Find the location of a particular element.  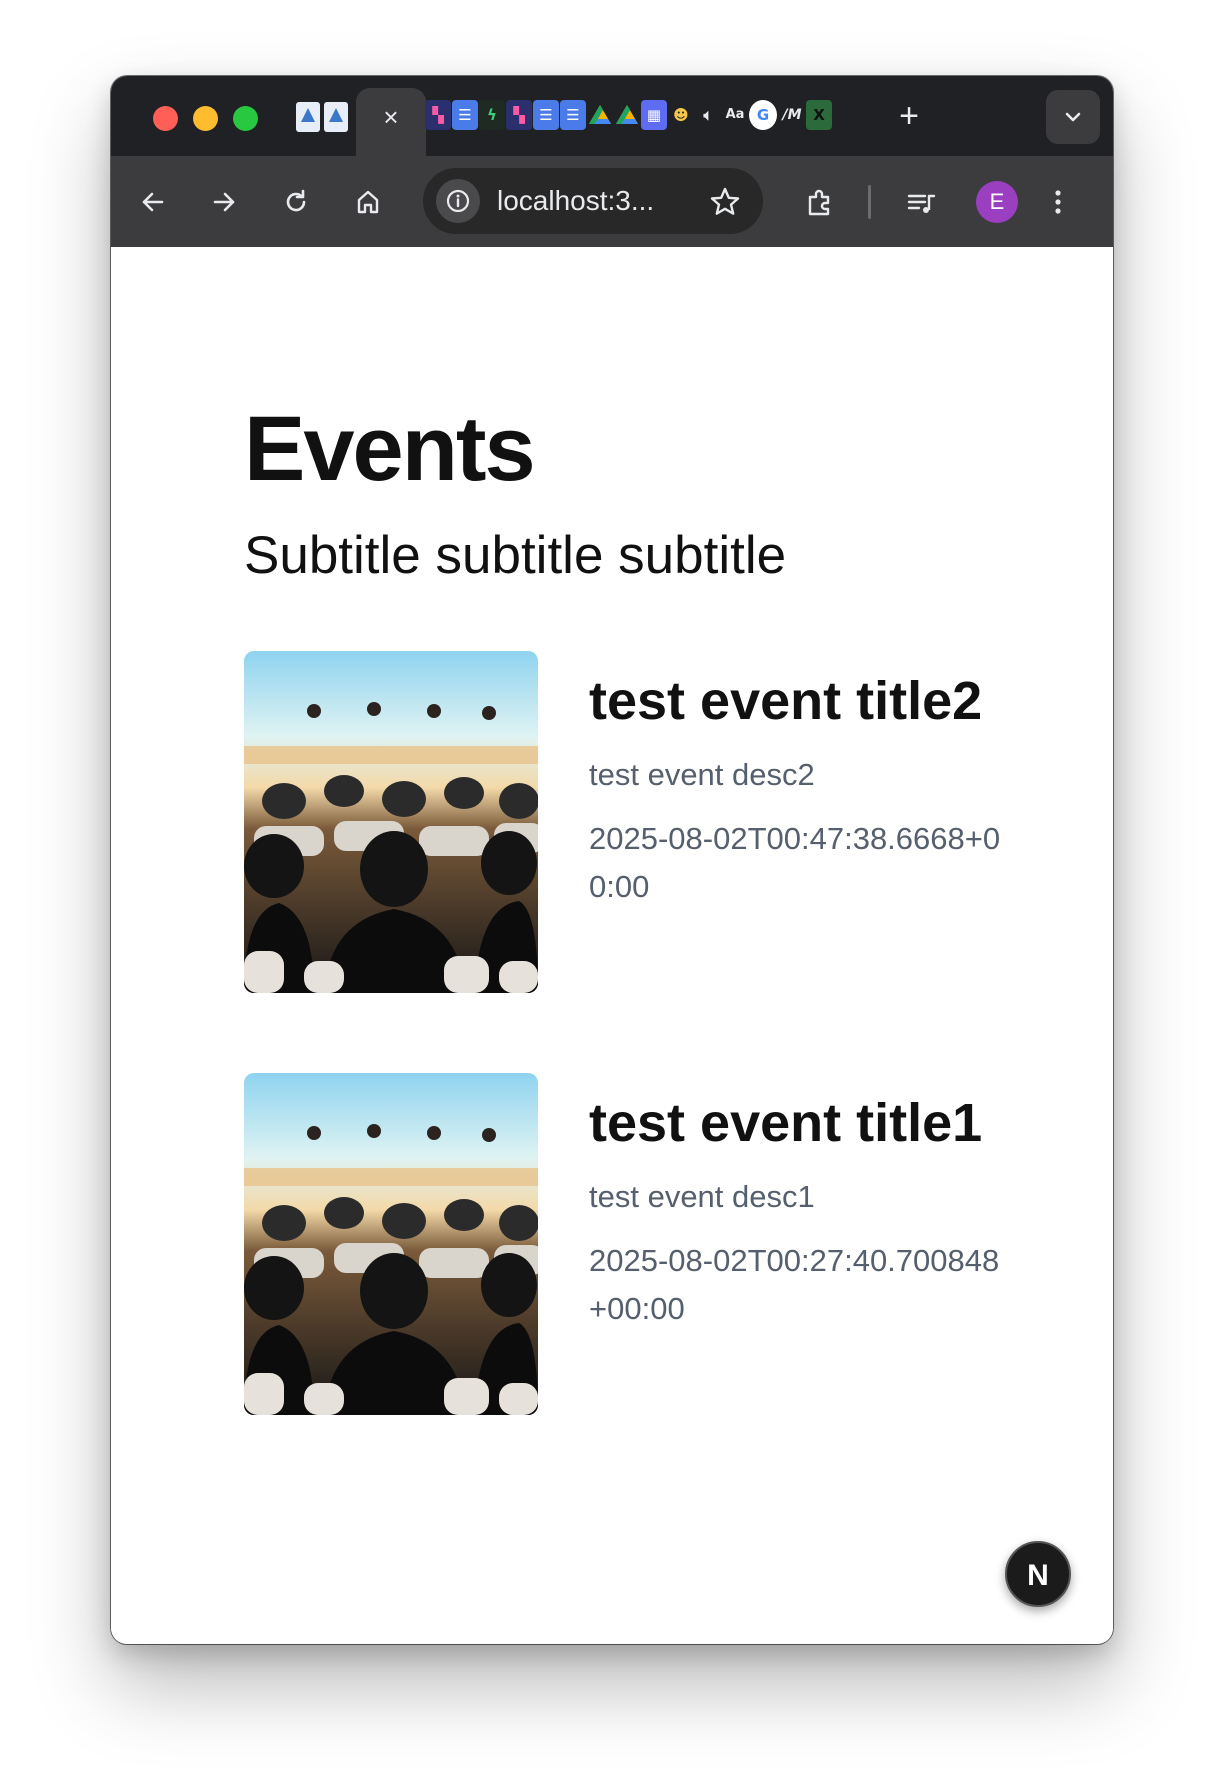

arrow-right-icon is located at coordinates (224, 202).